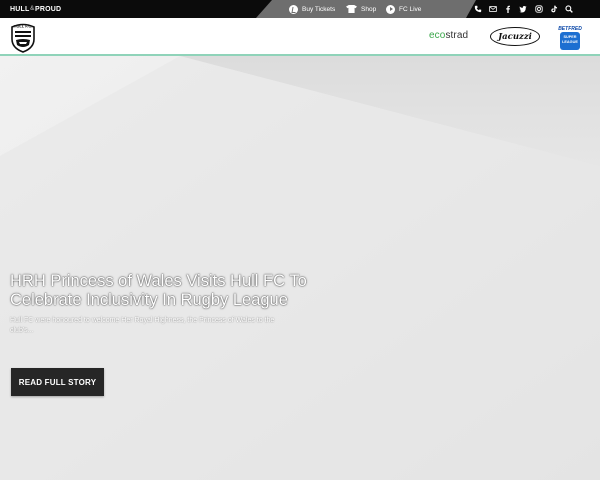 The height and width of the screenshot is (480, 600). What do you see at coordinates (48, 9) in the screenshot?
I see `brand-right: PROUD` at bounding box center [48, 9].